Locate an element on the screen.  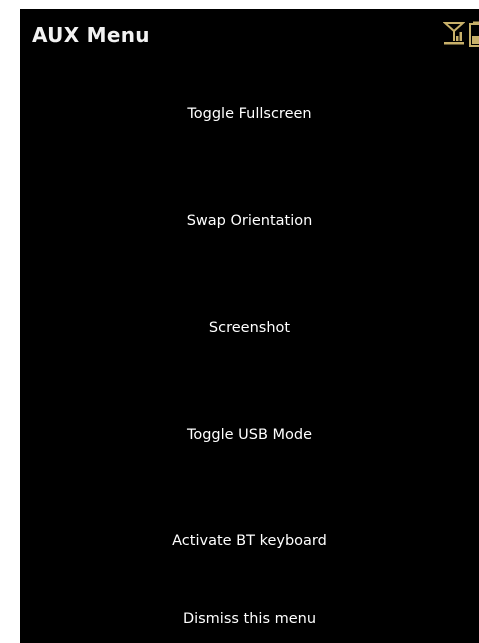
swap-orientation-button: Swap Orientation is located at coordinates (249, 221).